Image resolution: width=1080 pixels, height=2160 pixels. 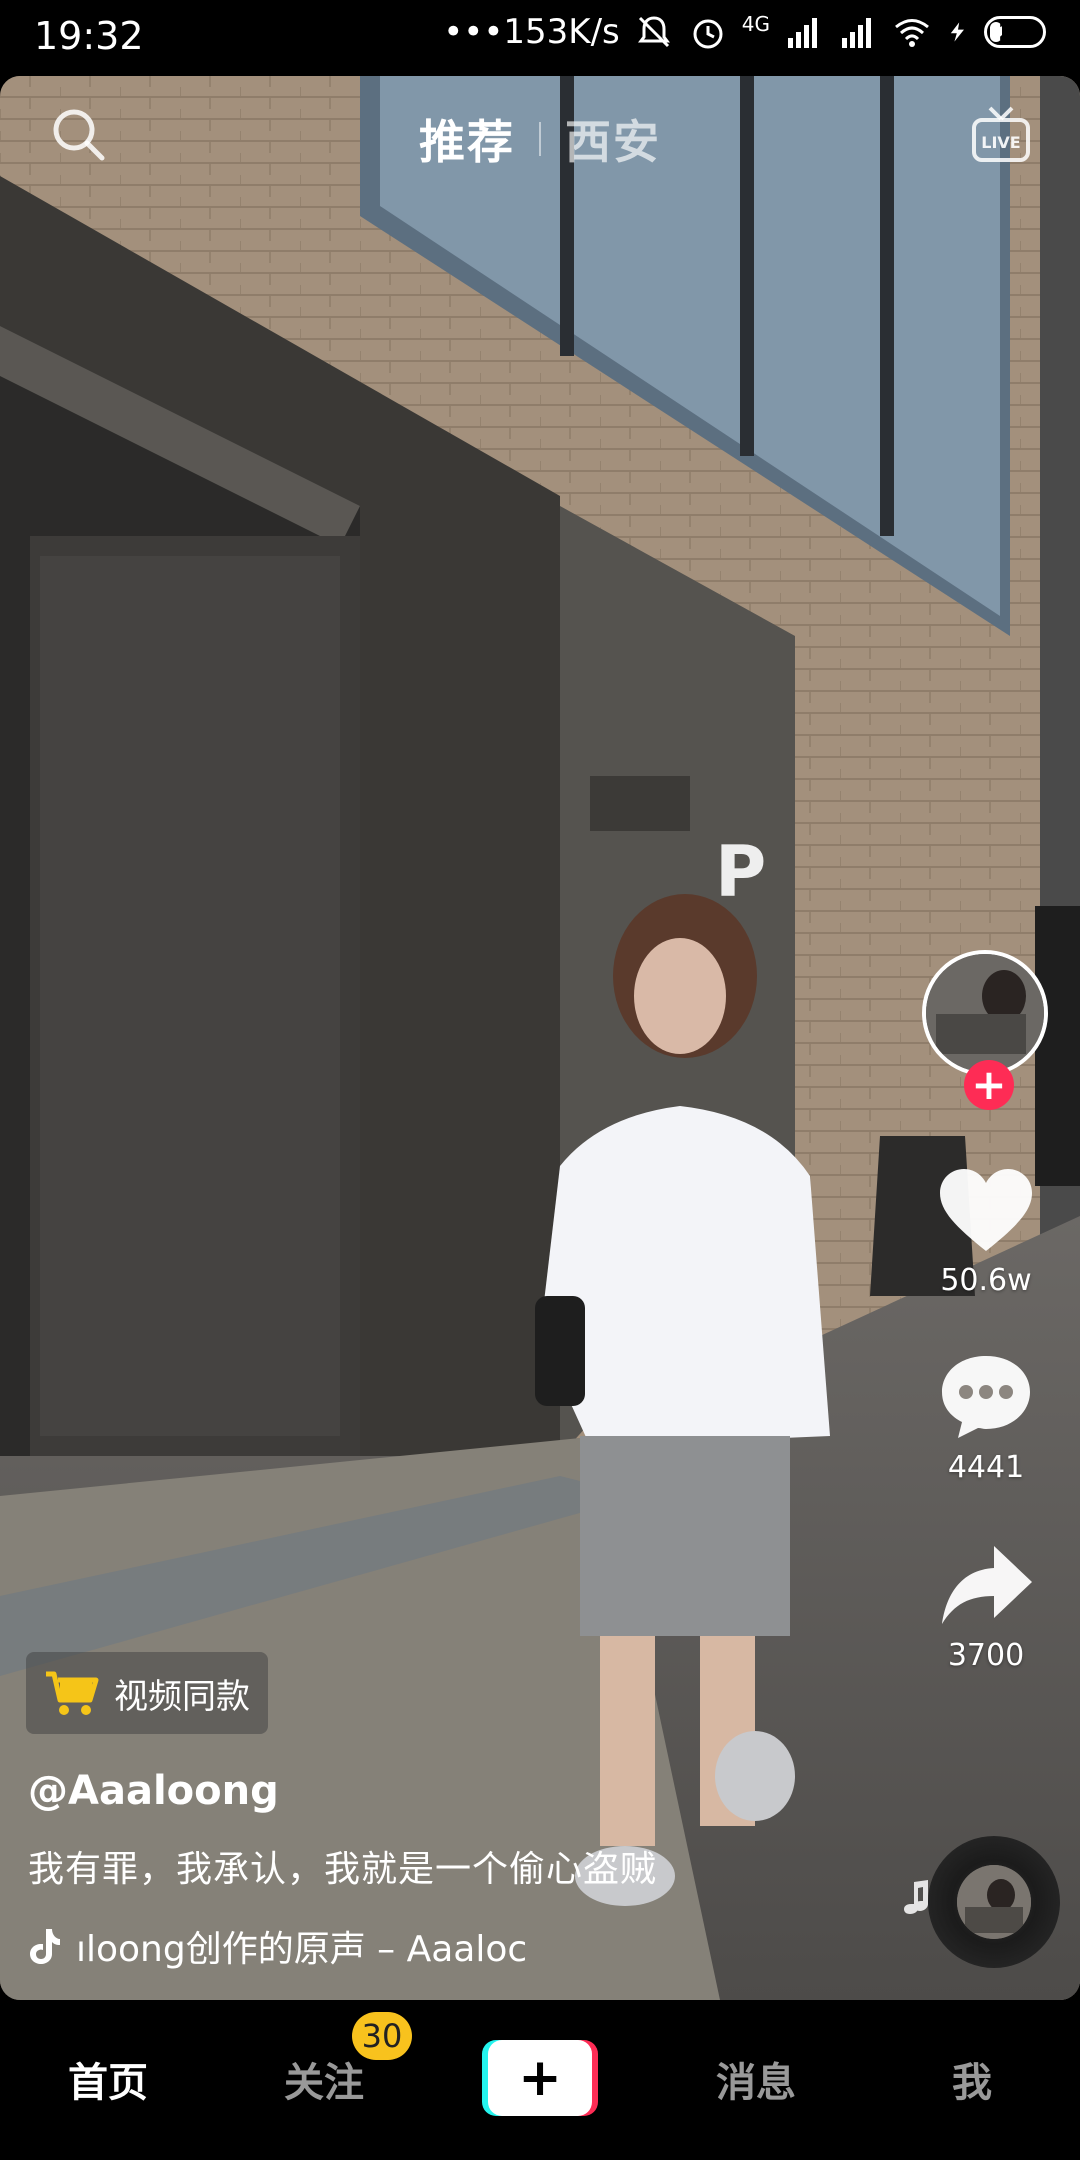 I want to click on music-disc-outer, so click(x=994, y=1902).